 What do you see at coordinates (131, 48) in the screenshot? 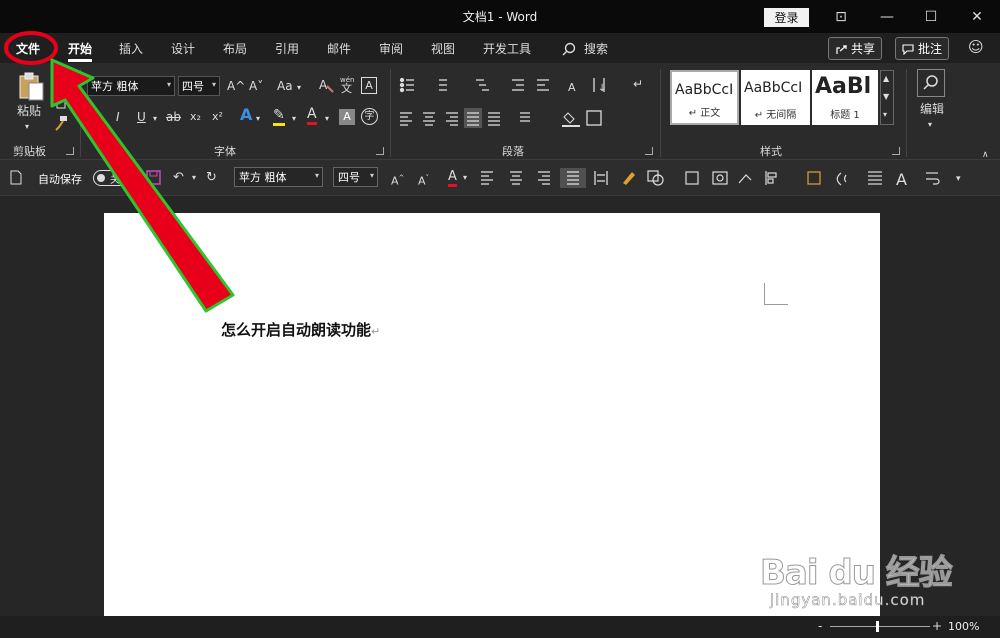
I see `tab-insert: 插入` at bounding box center [131, 48].